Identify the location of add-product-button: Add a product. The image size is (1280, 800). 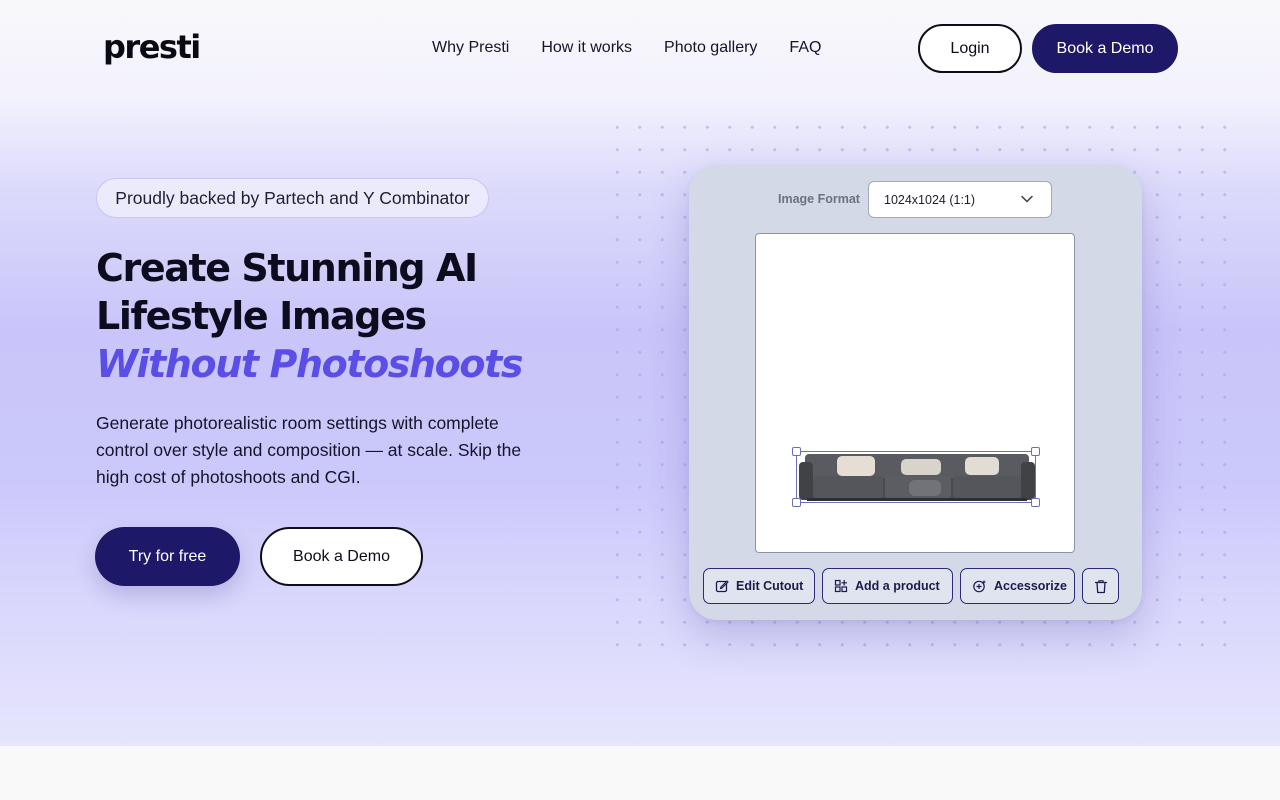
(887, 586).